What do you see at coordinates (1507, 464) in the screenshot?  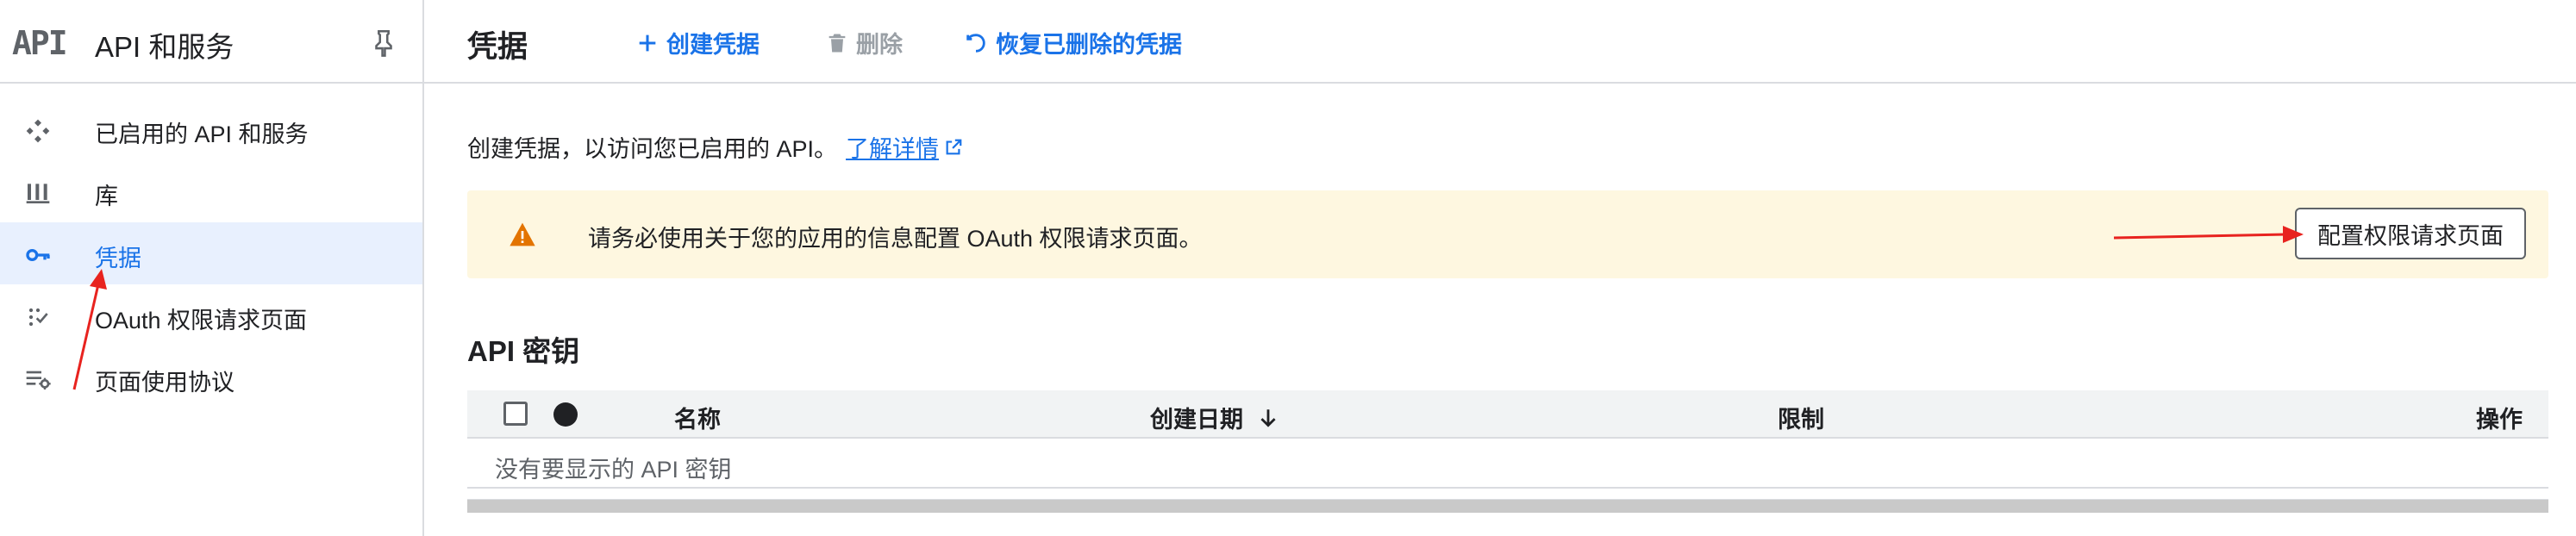 I see `table-row: 没有要显示的 API 密钥` at bounding box center [1507, 464].